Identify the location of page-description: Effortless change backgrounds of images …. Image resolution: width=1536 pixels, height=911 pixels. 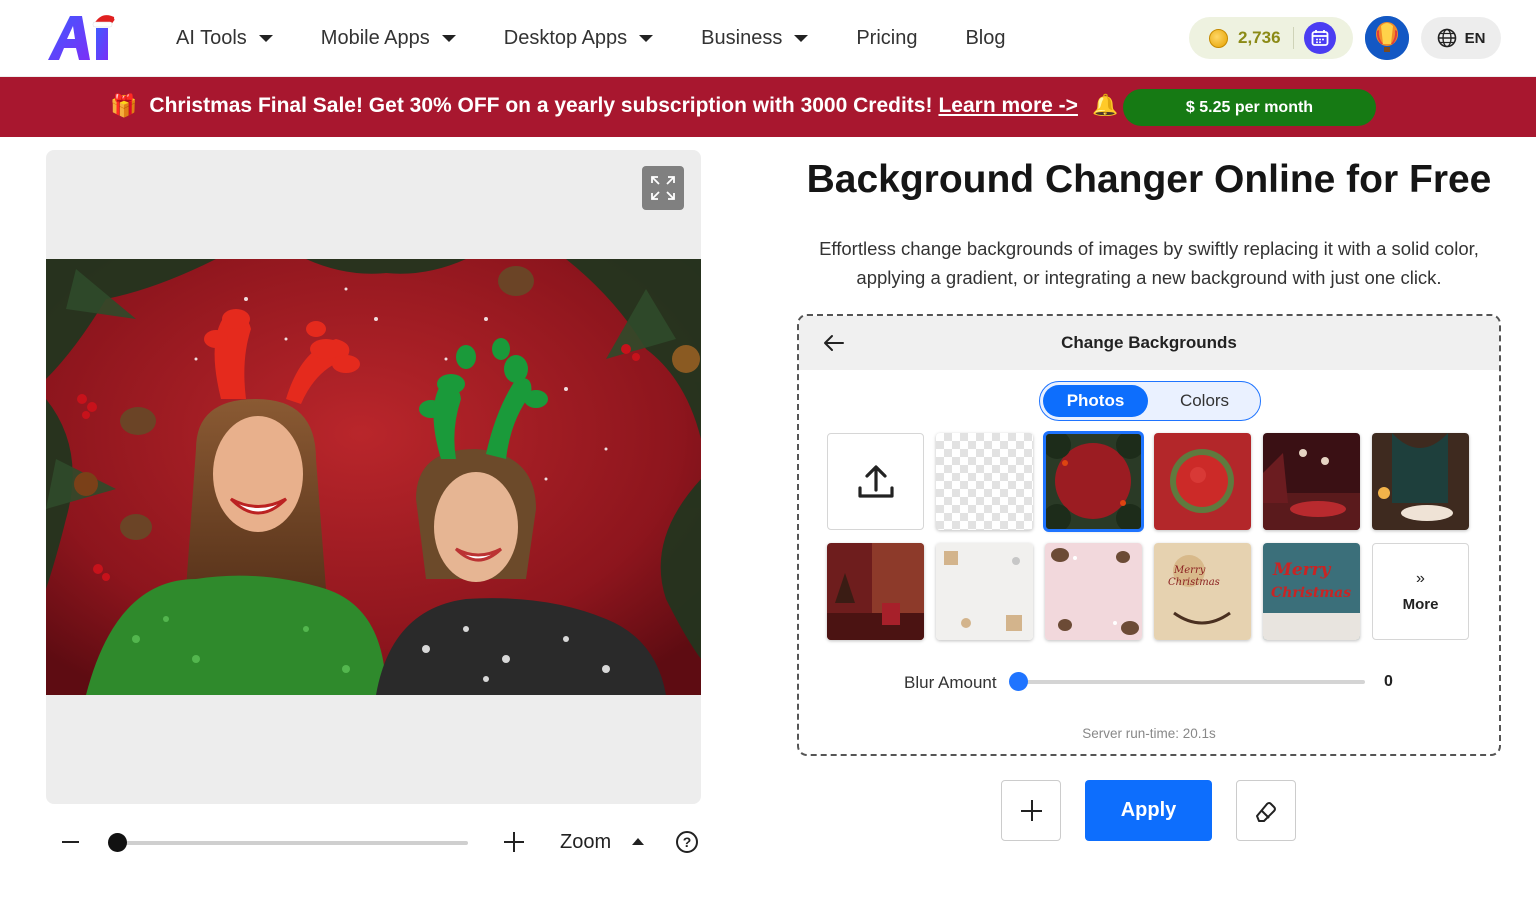
(1149, 263).